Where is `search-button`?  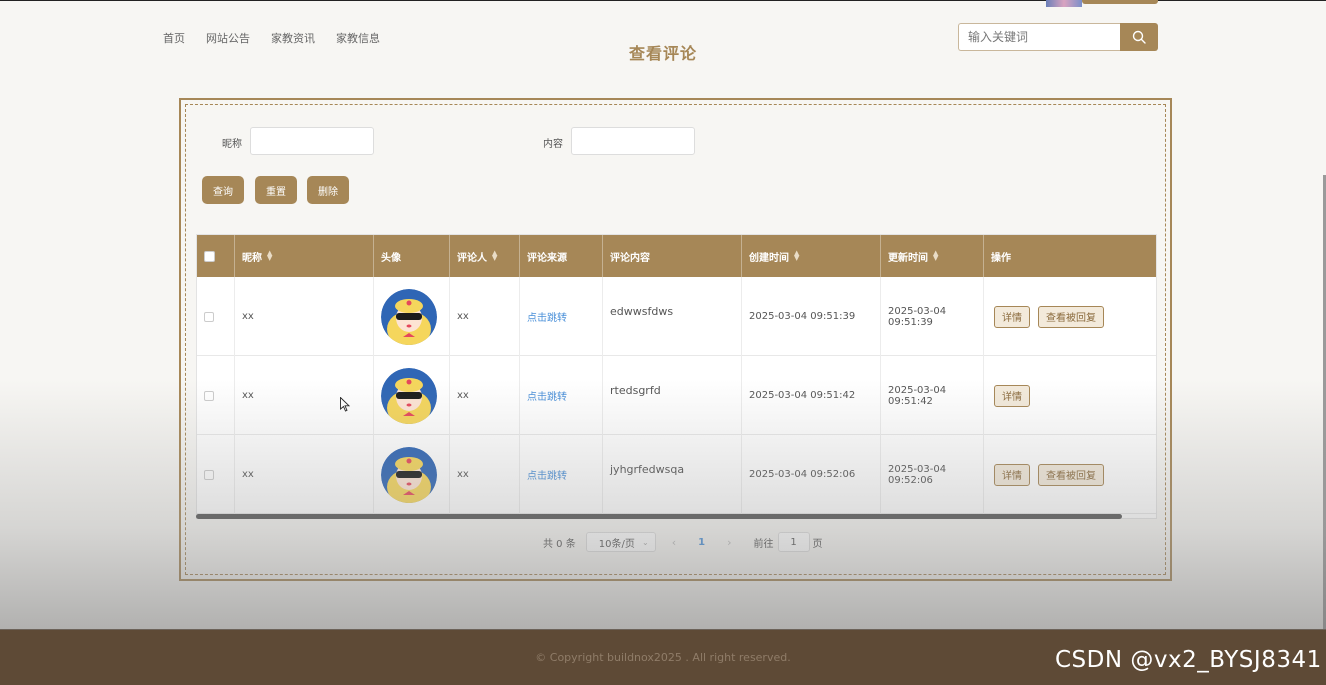
search-button is located at coordinates (1139, 37).